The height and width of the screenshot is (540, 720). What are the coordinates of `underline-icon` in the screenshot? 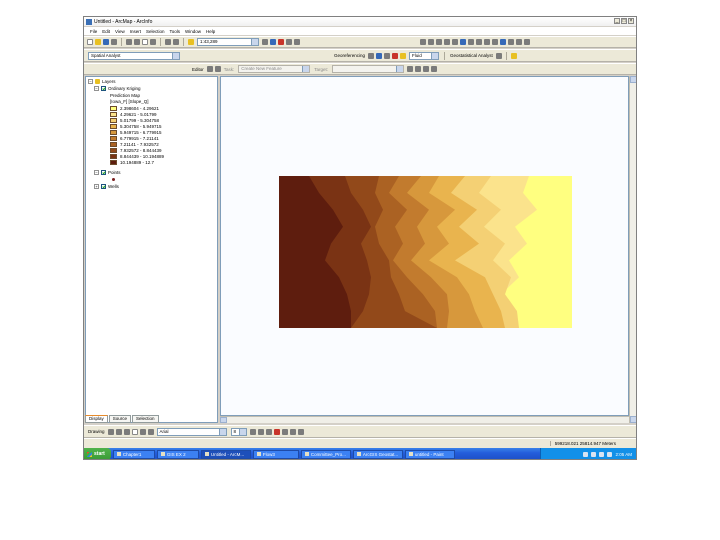 It's located at (268, 431).